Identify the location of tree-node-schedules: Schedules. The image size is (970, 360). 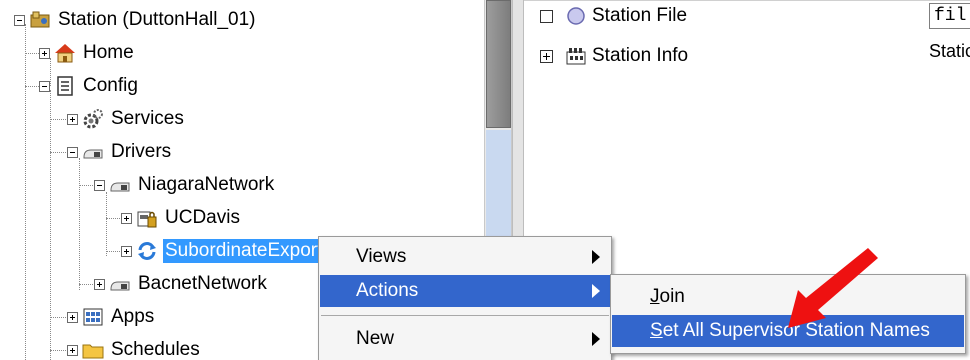
(134, 348).